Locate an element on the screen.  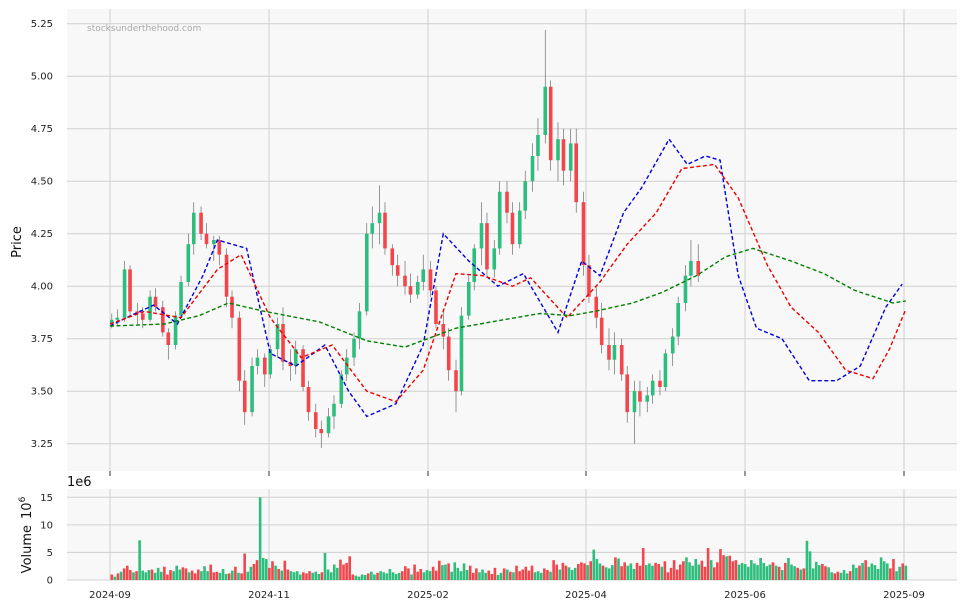
x-tick-label: 2024-09 is located at coordinates (110, 595).